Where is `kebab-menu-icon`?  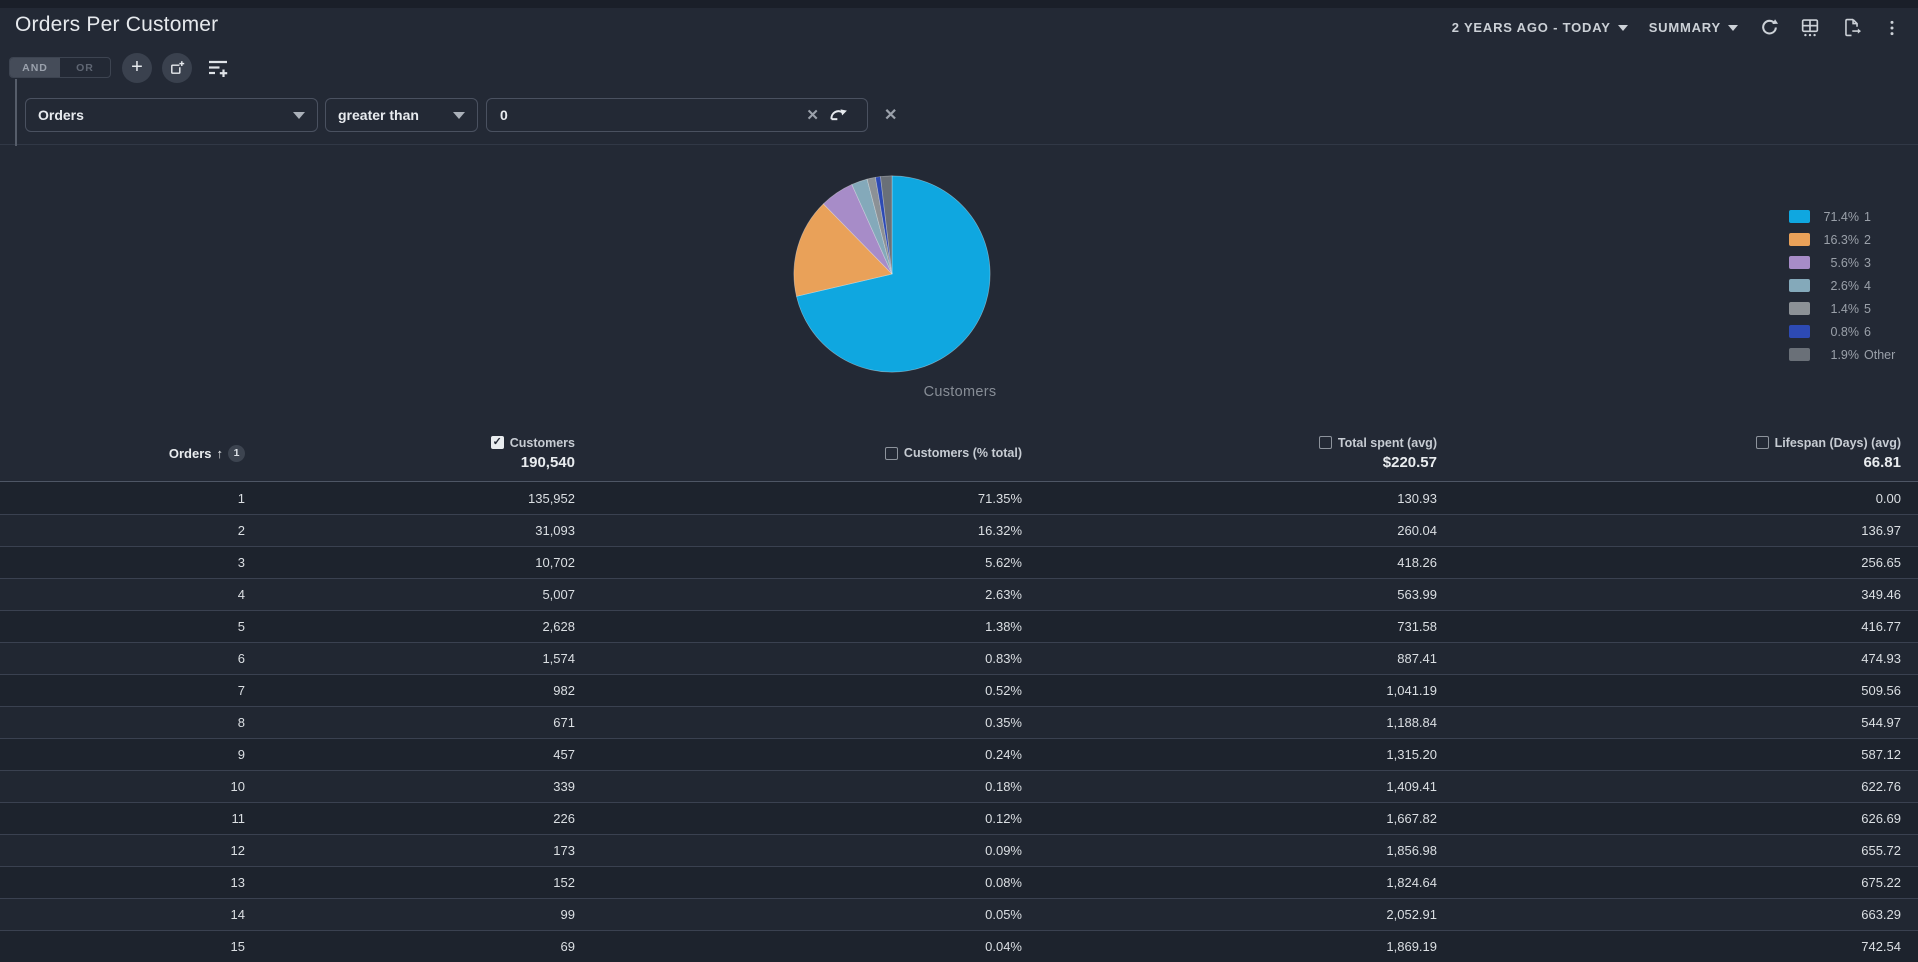
kebab-menu-icon is located at coordinates (1892, 28).